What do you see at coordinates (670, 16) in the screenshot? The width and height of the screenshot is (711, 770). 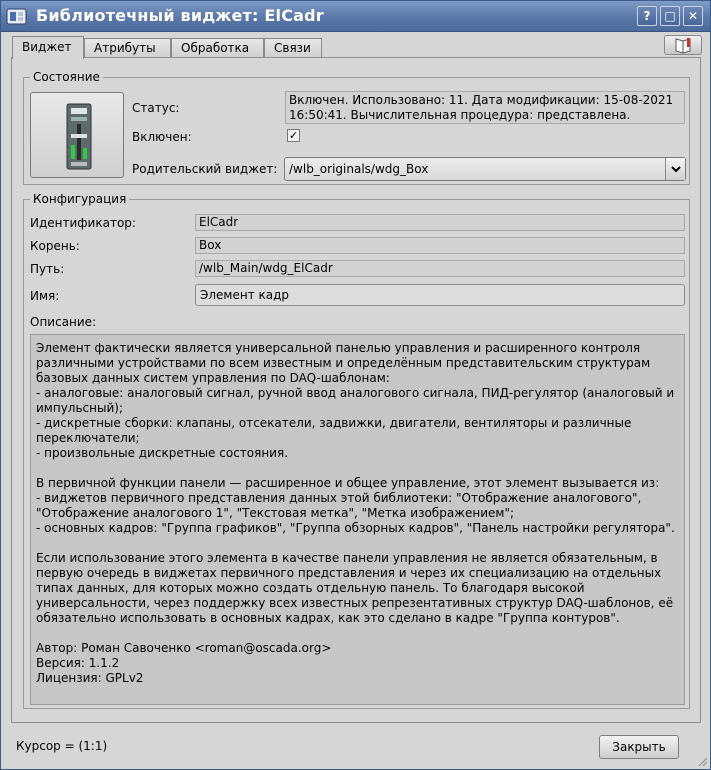 I see `maximize-button: □` at bounding box center [670, 16].